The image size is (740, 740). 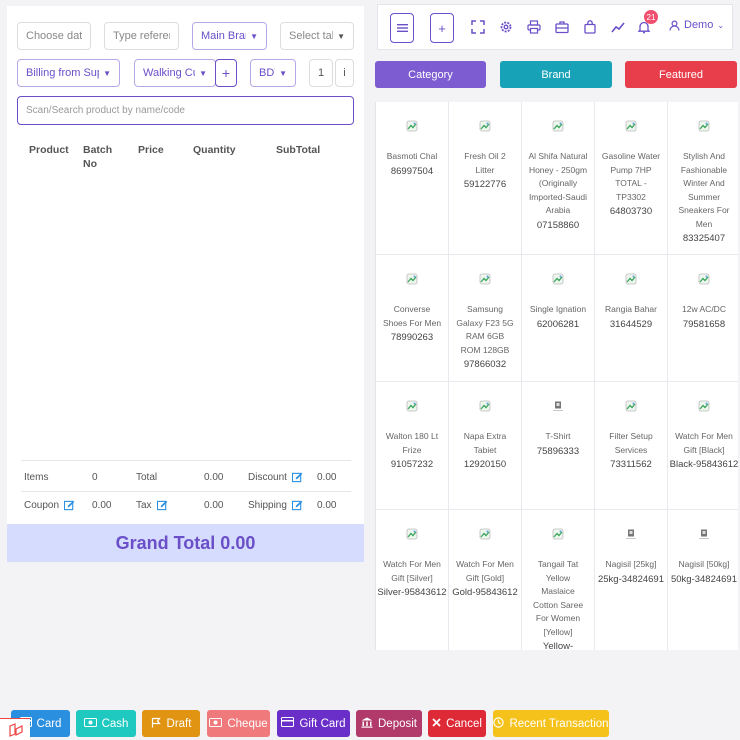 What do you see at coordinates (238, 723) in the screenshot?
I see `cheque-button: Cheque` at bounding box center [238, 723].